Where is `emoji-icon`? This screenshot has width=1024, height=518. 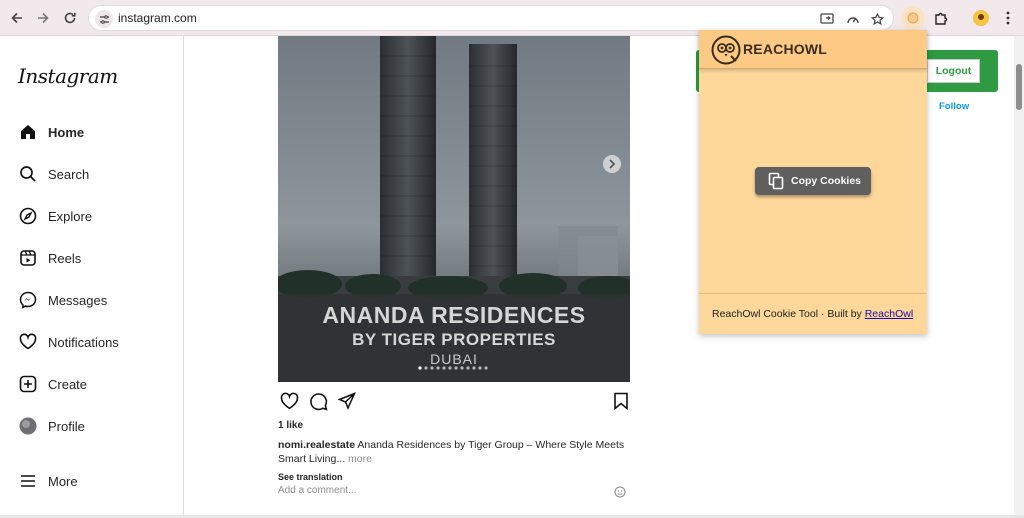
emoji-icon is located at coordinates (621, 492).